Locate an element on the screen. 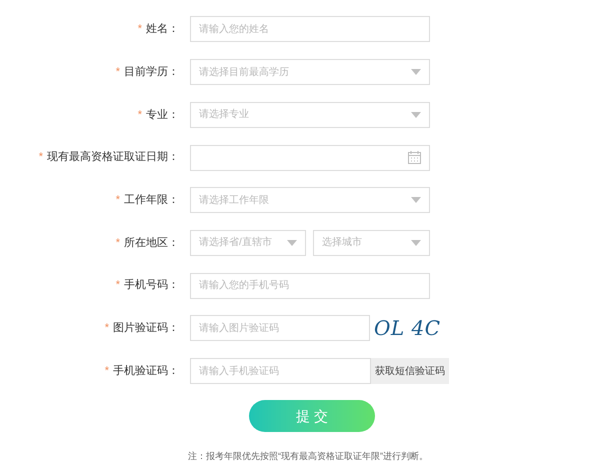 The image size is (610, 464). select-field: 请选择目前最高学历 is located at coordinates (310, 72).